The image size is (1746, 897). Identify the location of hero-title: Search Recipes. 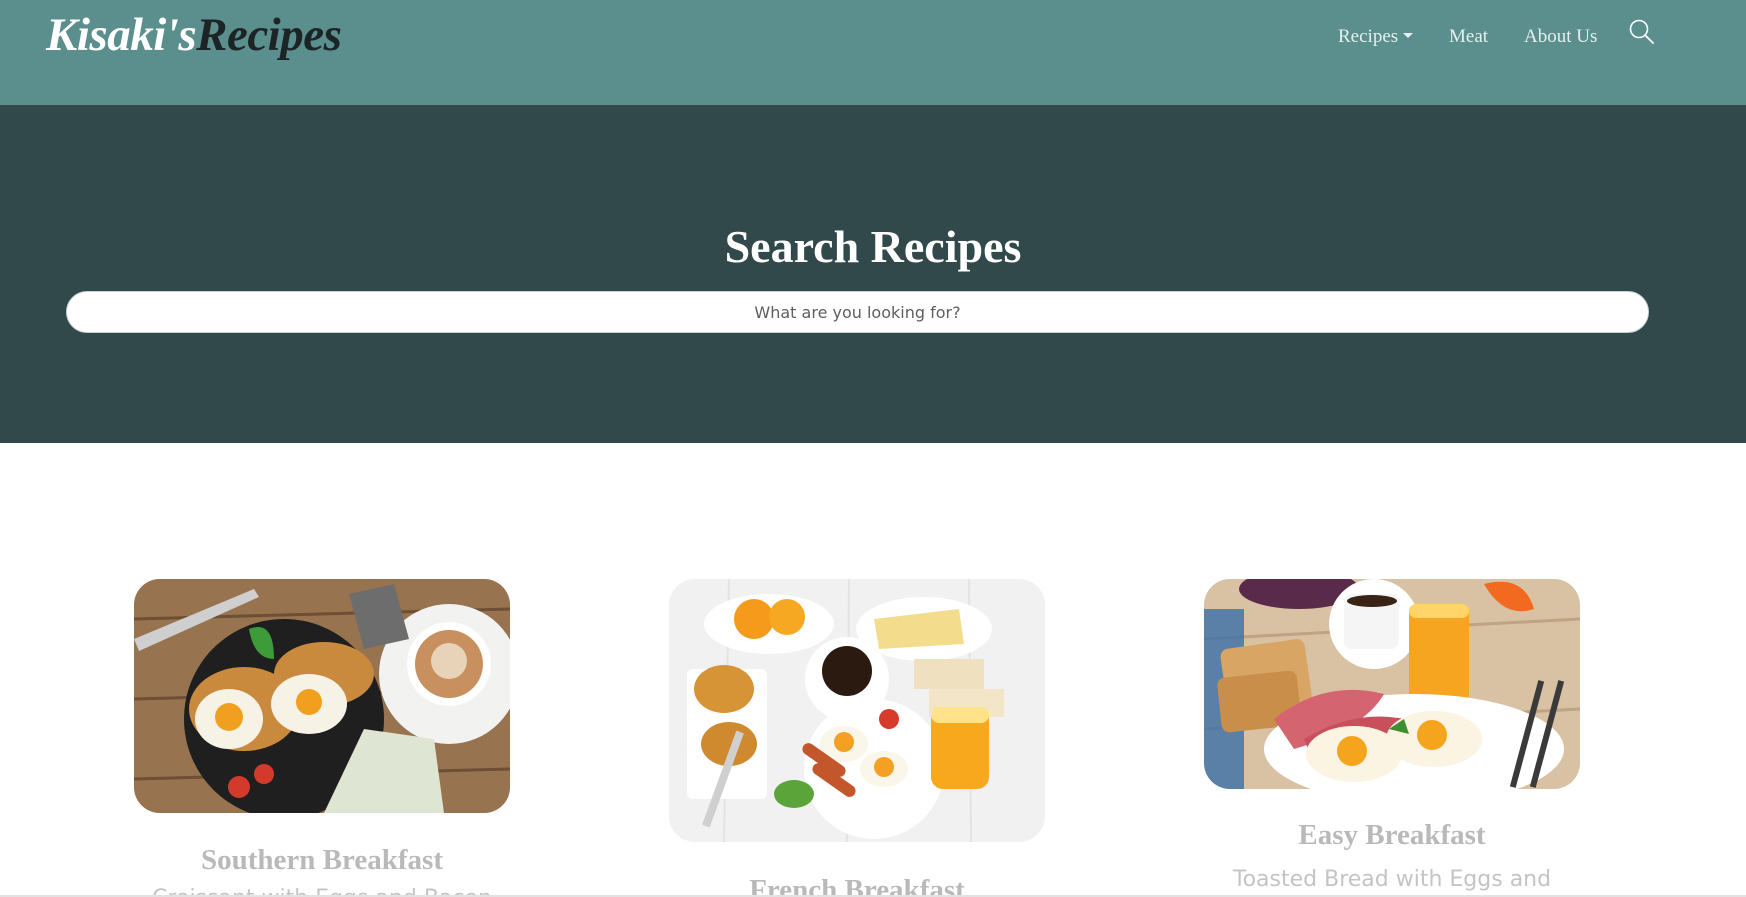
(873, 246).